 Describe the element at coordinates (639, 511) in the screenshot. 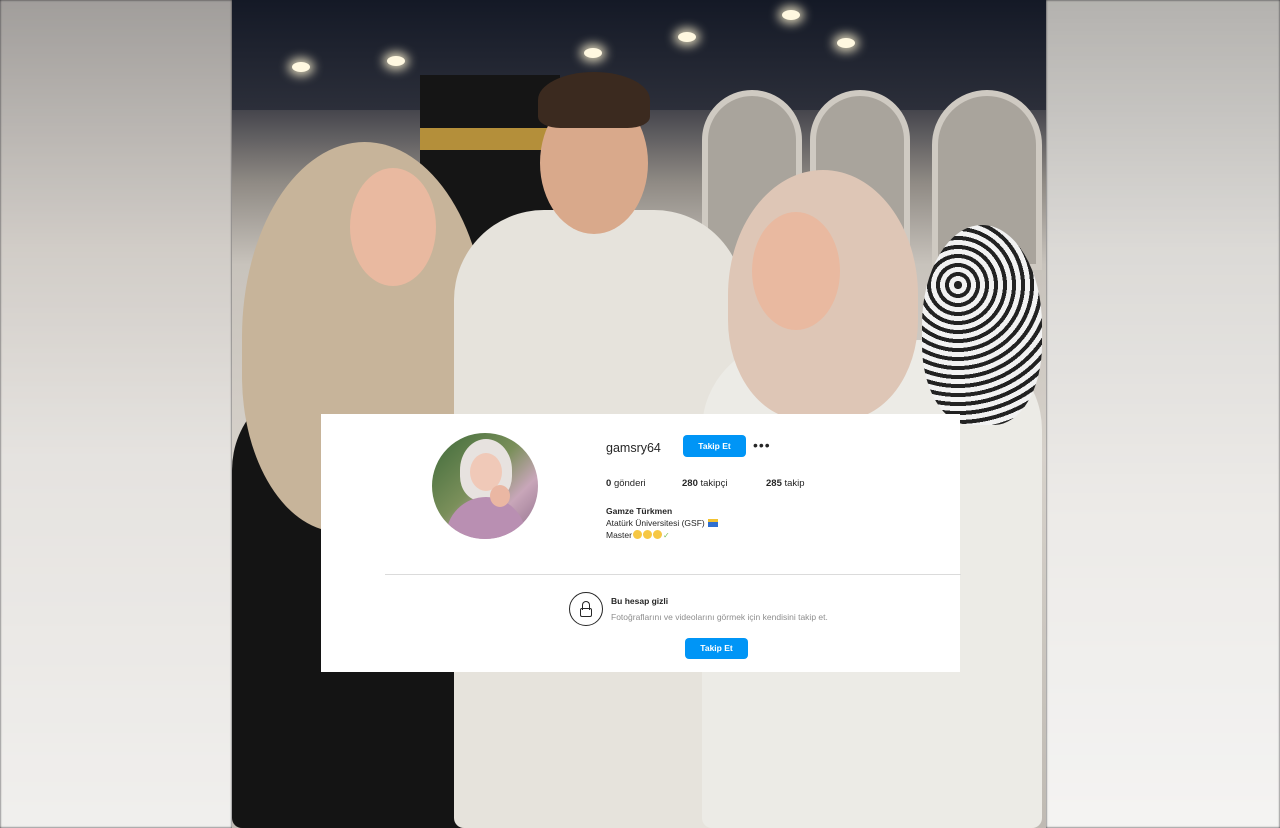

I see `profile-full-name: Gamze Türkmen` at that location.